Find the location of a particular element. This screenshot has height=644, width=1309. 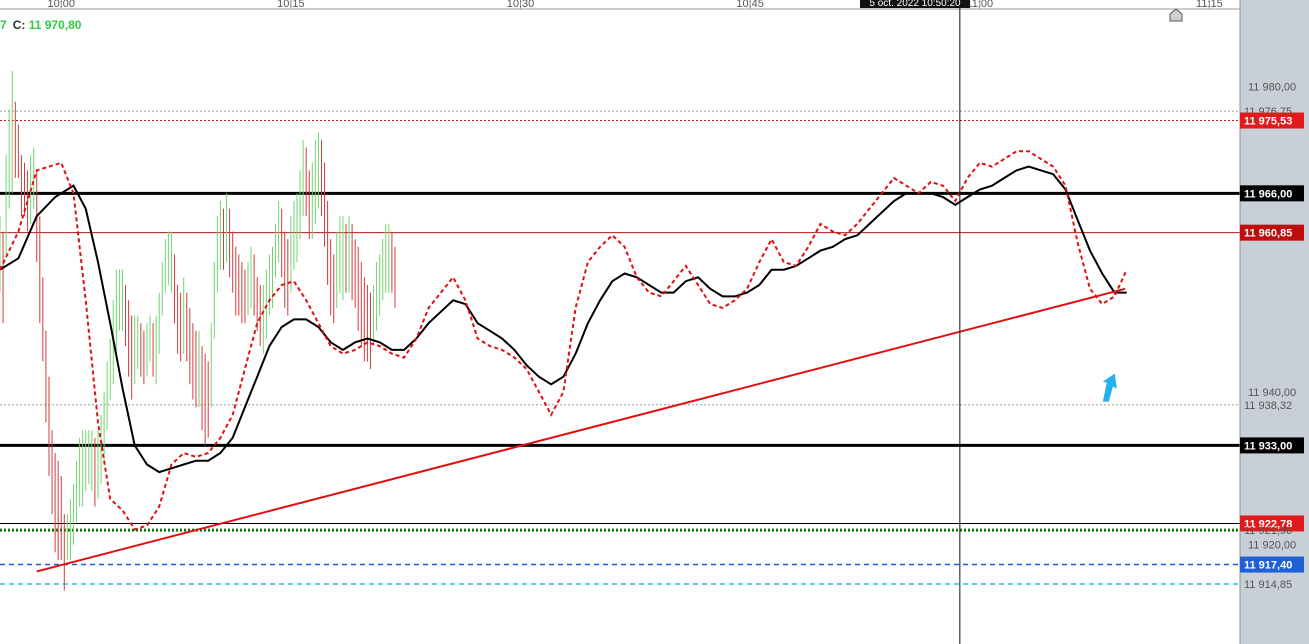

ohlc-close-label: C: is located at coordinates (19, 25).